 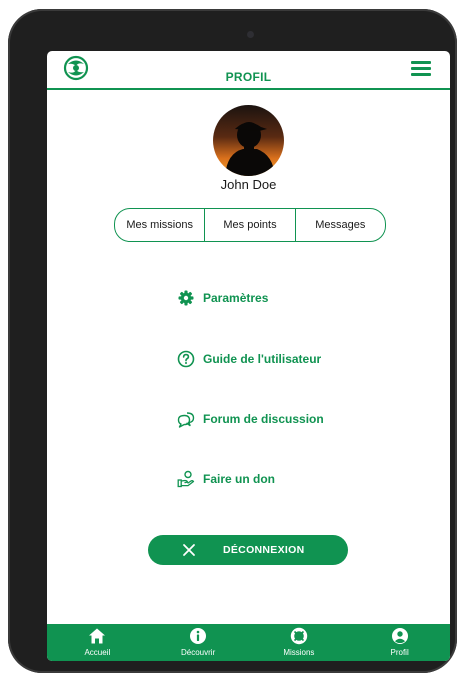 I want to click on menu-item-label: Guide de l'utilisateur, so click(x=262, y=359).